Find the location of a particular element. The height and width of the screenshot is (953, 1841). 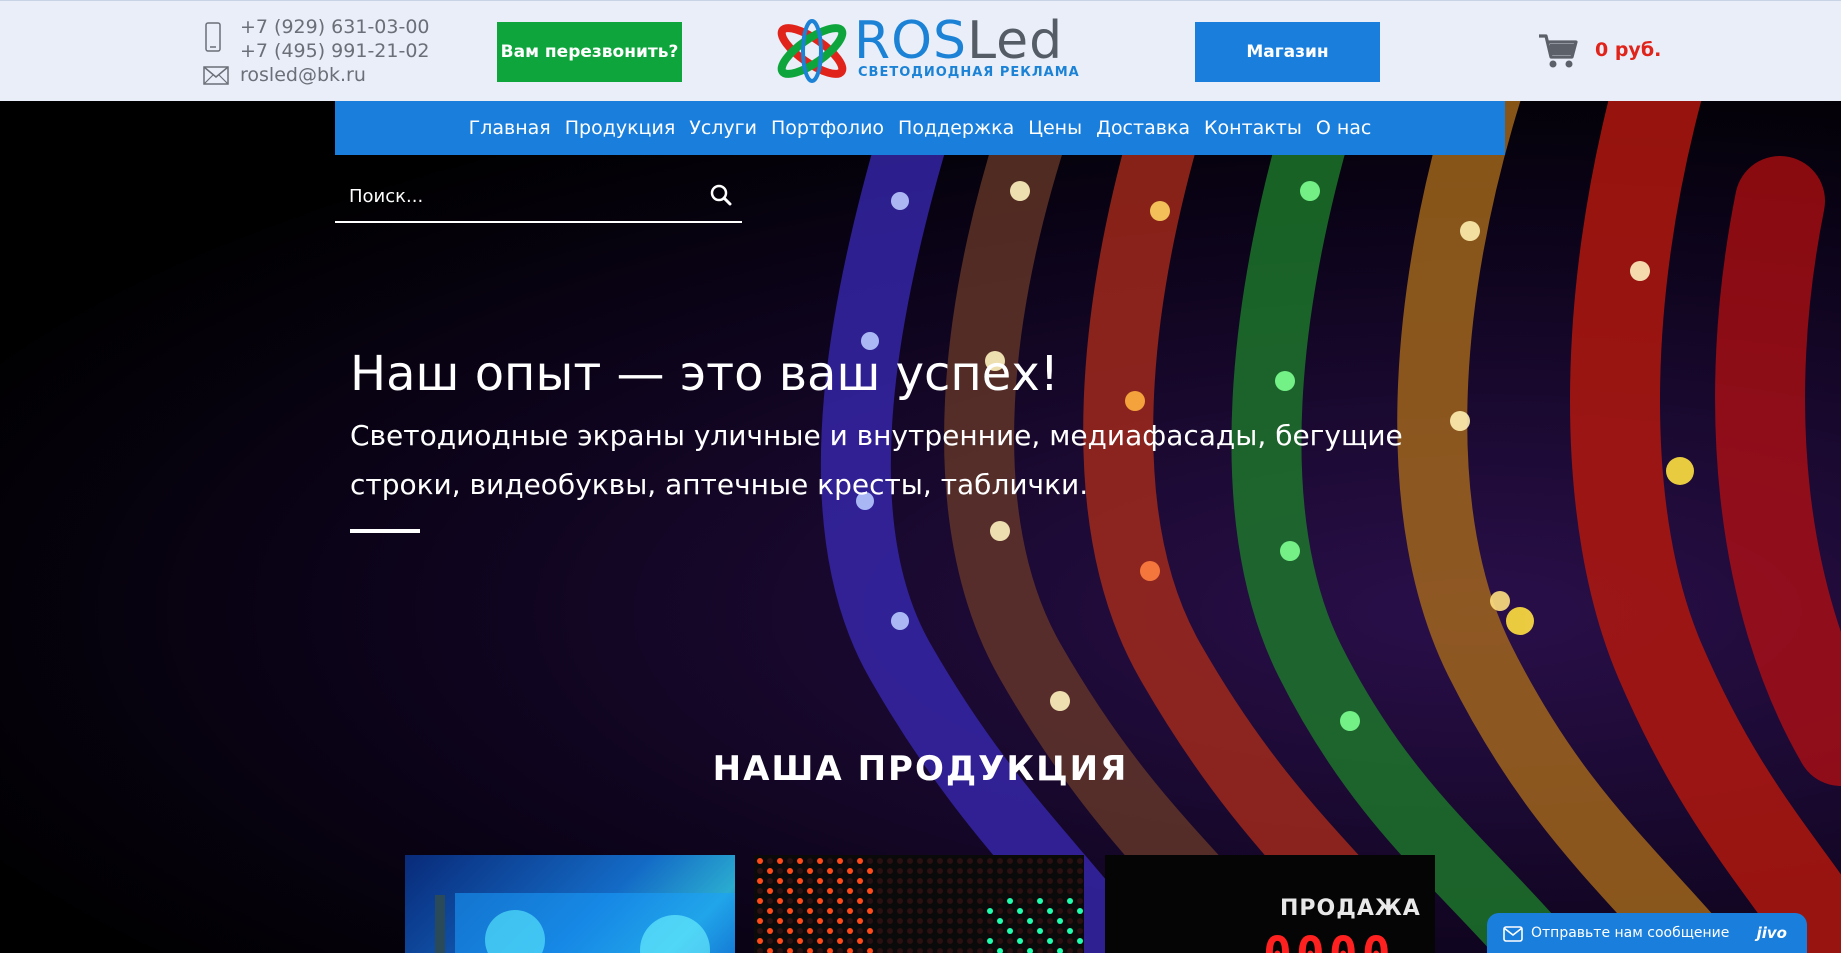

search-icon is located at coordinates (721, 195).